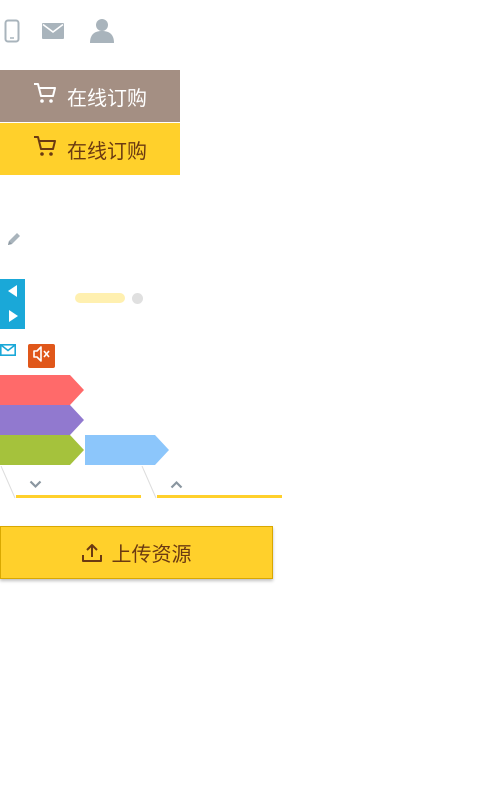 The width and height of the screenshot is (500, 800). I want to click on upload-resource-button: 上传资源, so click(136, 552).